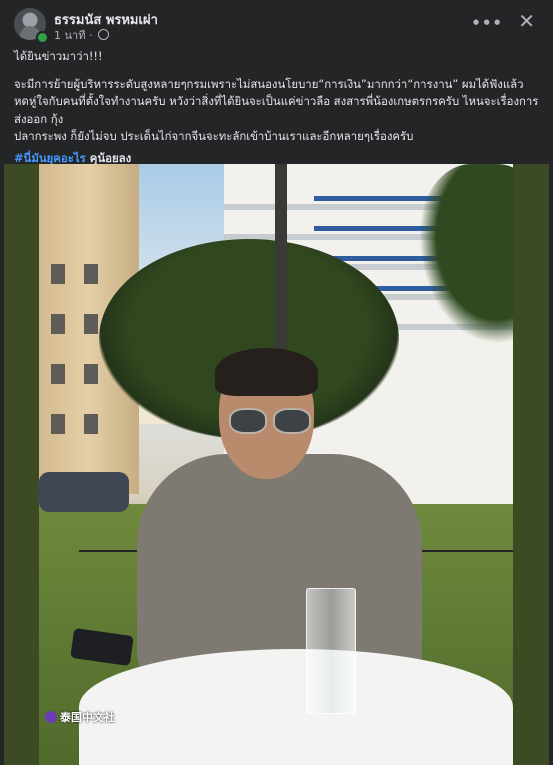 This screenshot has height=765, width=553. What do you see at coordinates (296, 707) in the screenshot?
I see `photo-table` at bounding box center [296, 707].